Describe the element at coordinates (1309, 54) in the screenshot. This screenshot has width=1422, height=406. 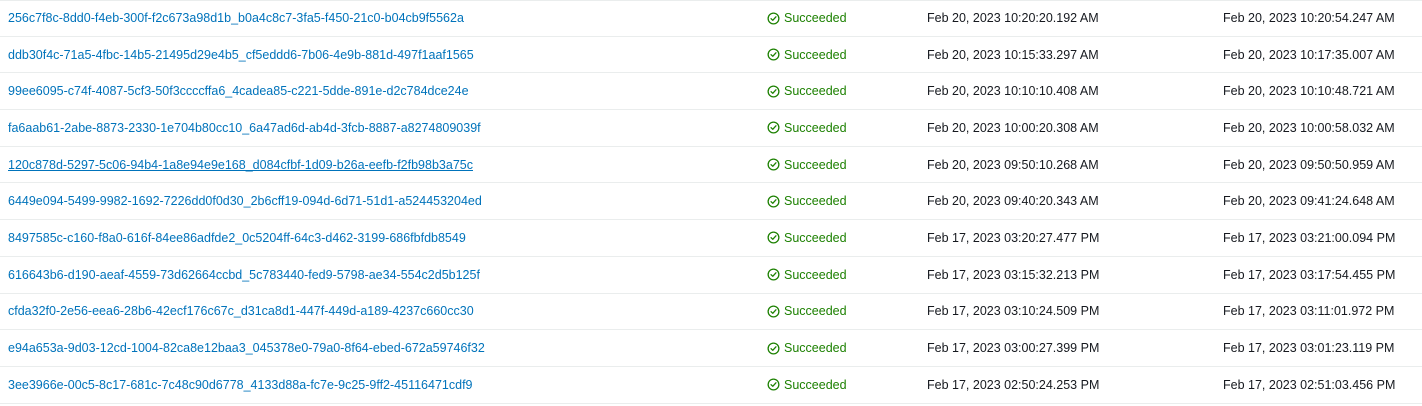
I see `end-time-cell: Feb 20, 2023 10:17:35.007 AM` at that location.